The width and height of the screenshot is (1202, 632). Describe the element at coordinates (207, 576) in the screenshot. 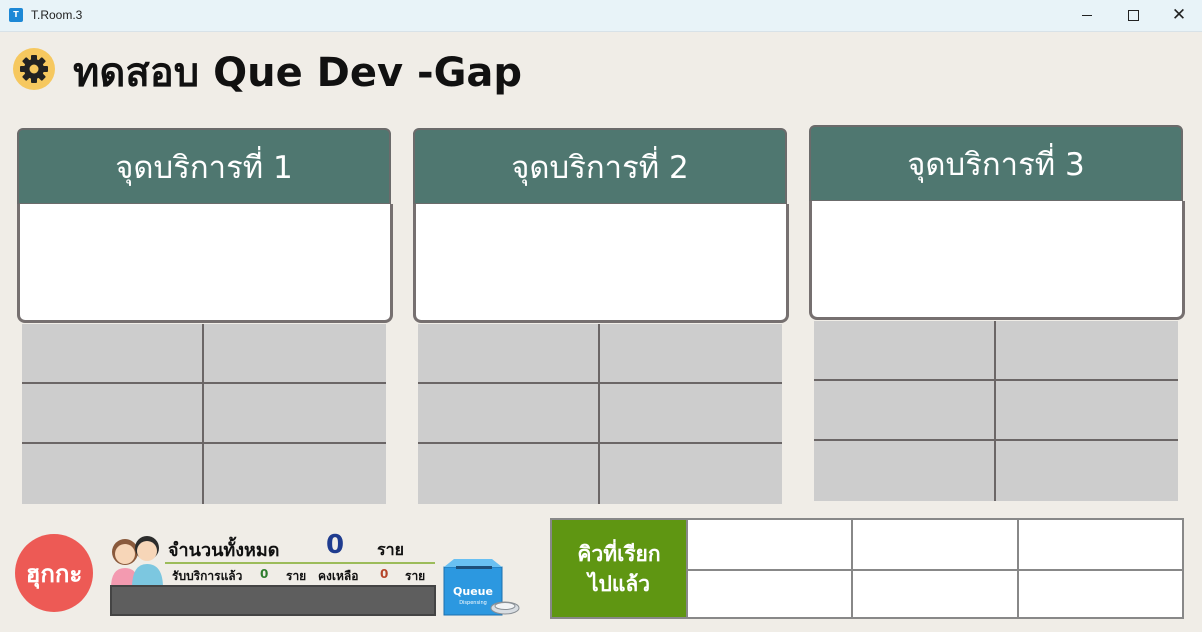

I see `served-label: รับบริการแล้ว` at that location.